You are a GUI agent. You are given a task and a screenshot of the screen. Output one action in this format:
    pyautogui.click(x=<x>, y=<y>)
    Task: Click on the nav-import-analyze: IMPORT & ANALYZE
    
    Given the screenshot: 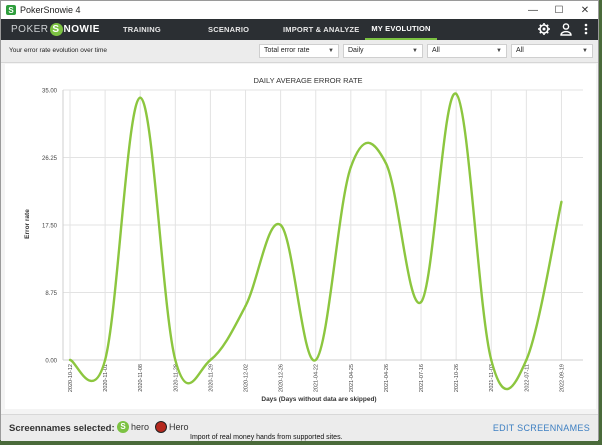 What is the action you would take?
    pyautogui.click(x=321, y=29)
    